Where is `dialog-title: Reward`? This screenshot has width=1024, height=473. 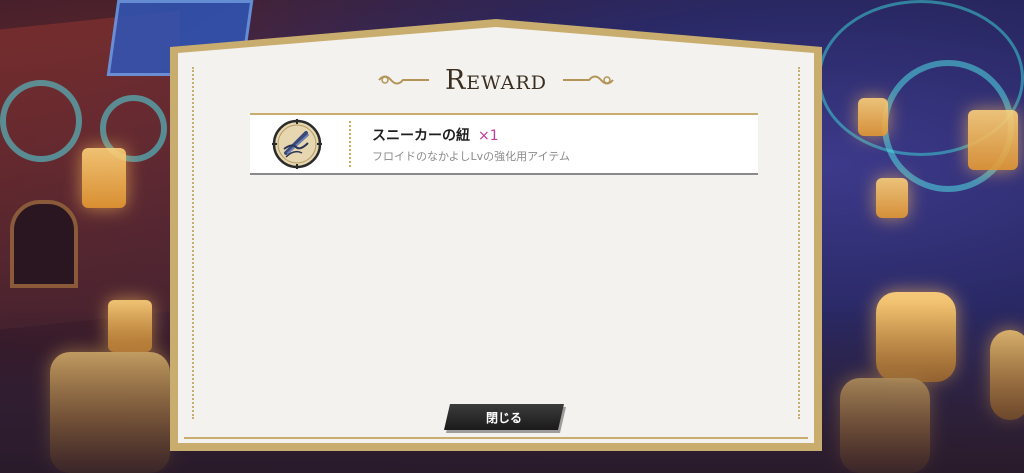
dialog-title: Reward is located at coordinates (496, 80).